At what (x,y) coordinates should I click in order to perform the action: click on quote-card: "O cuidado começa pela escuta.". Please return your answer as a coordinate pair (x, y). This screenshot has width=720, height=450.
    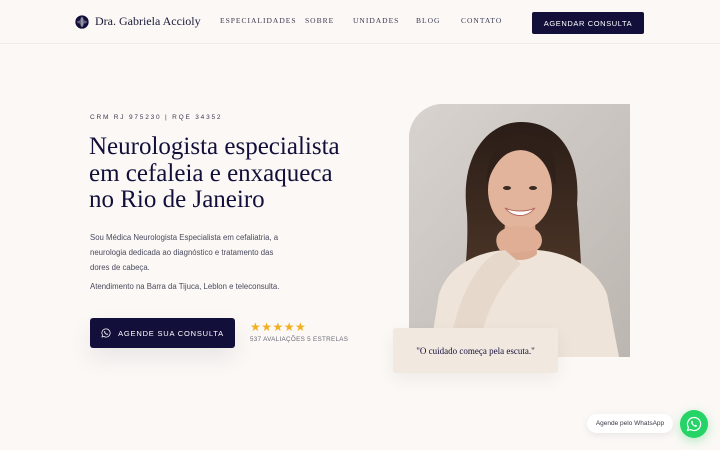
    Looking at the image, I should click on (475, 350).